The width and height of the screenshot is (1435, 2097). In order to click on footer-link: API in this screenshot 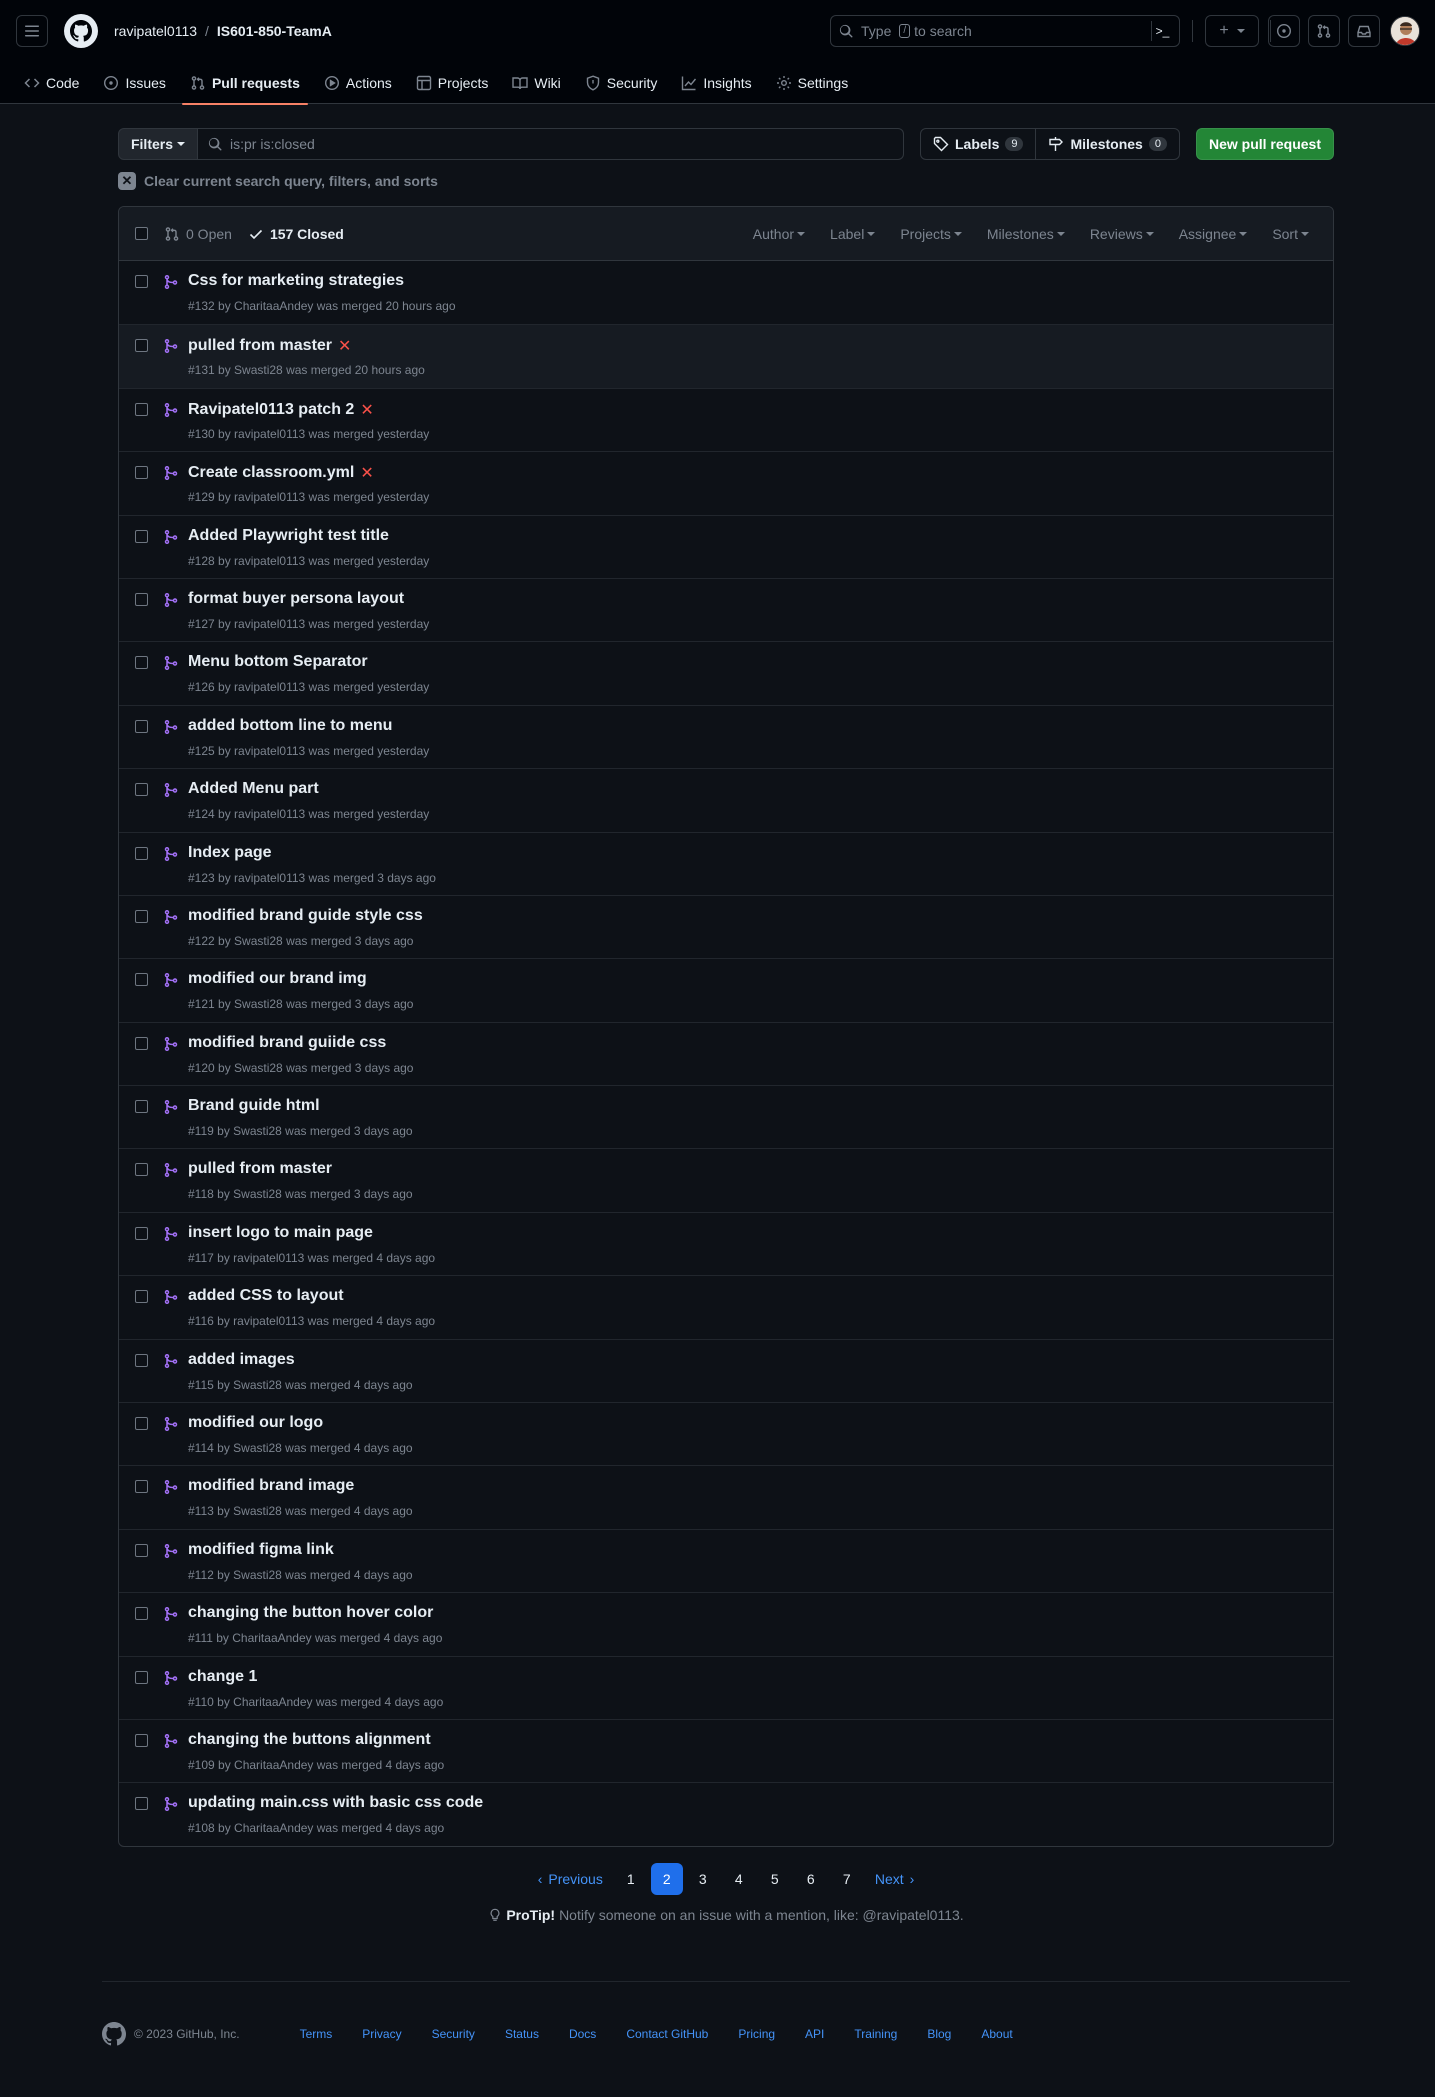, I will do `click(814, 2034)`.